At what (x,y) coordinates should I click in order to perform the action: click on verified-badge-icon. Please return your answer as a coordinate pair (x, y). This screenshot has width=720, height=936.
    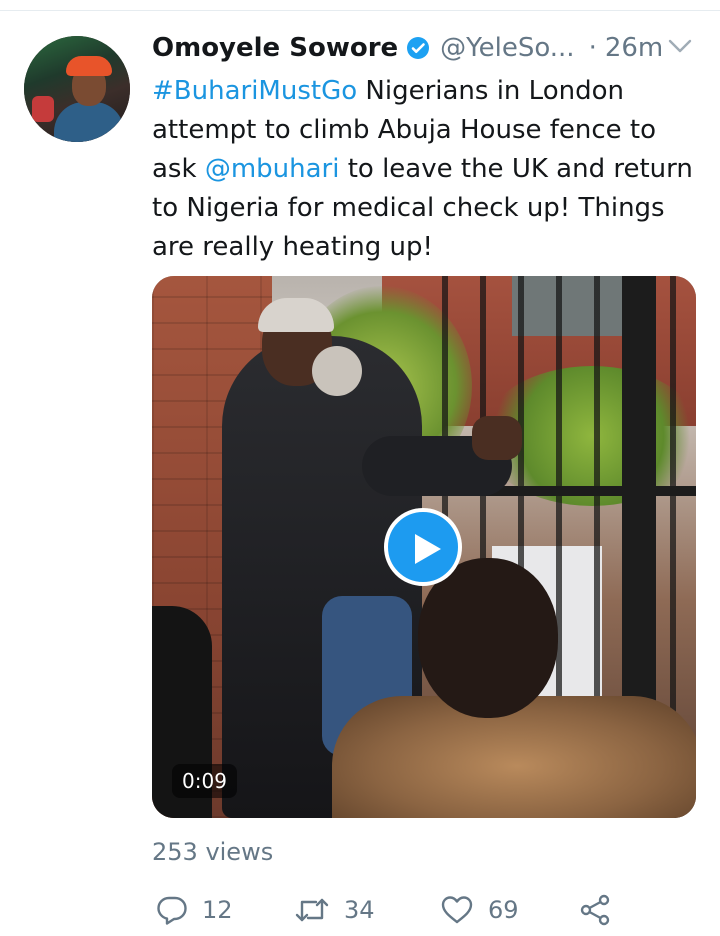
    Looking at the image, I should click on (418, 48).